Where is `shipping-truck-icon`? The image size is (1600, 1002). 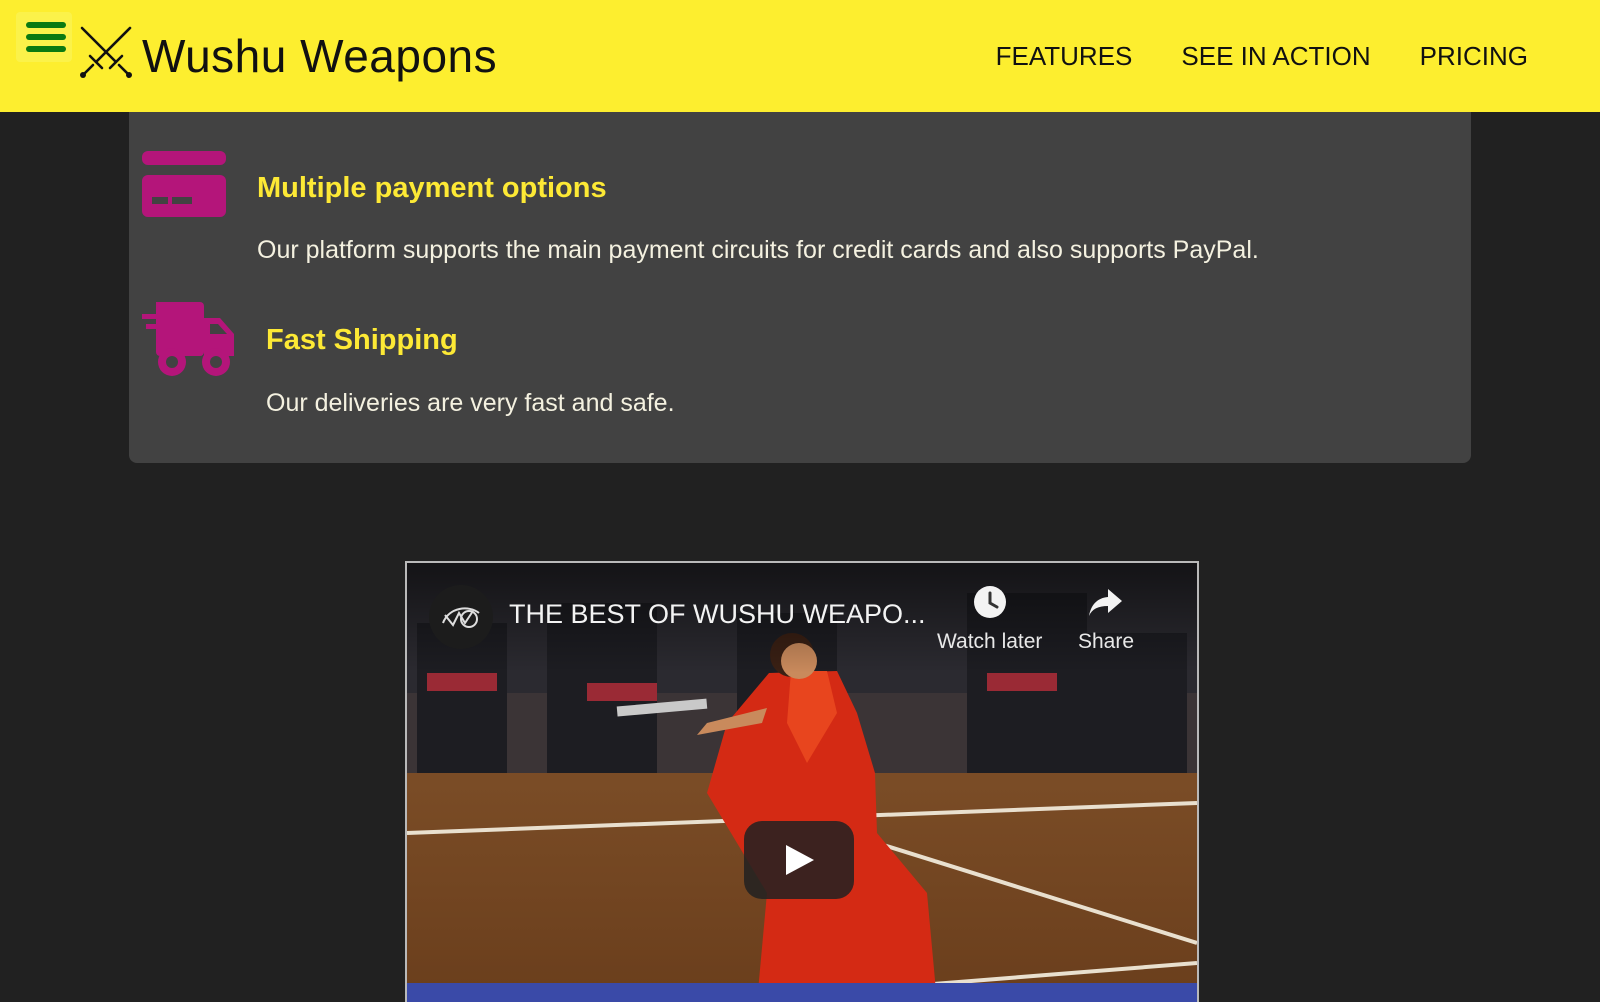 shipping-truck-icon is located at coordinates (188, 339).